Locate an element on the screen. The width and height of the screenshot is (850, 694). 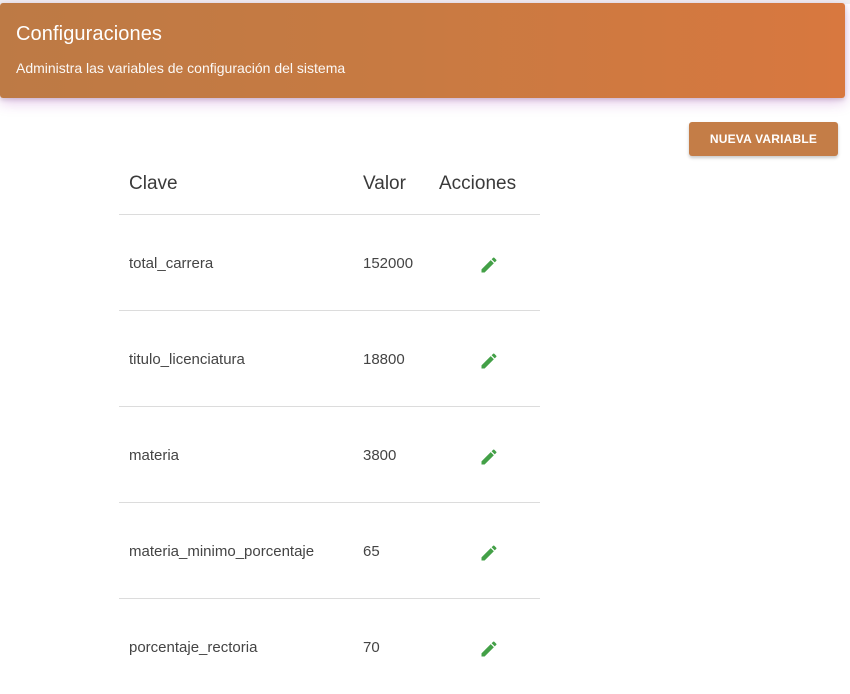
row-value: 3800 is located at coordinates (380, 455).